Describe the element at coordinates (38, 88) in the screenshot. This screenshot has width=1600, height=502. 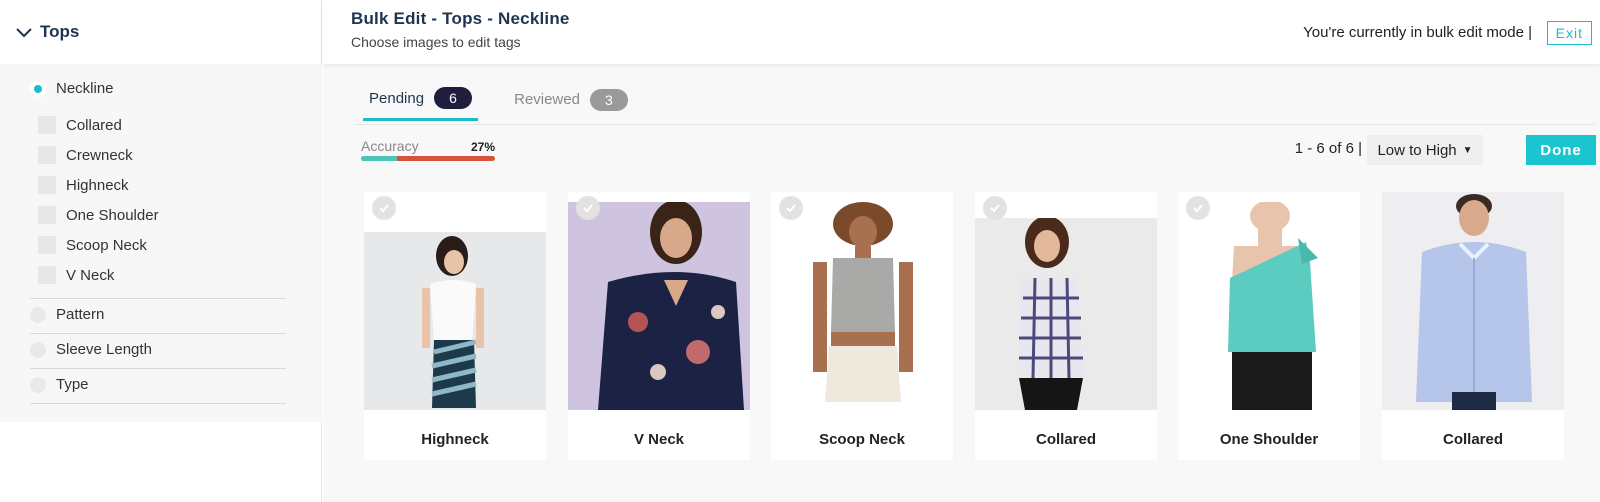
I see `radio-selected-icon` at that location.